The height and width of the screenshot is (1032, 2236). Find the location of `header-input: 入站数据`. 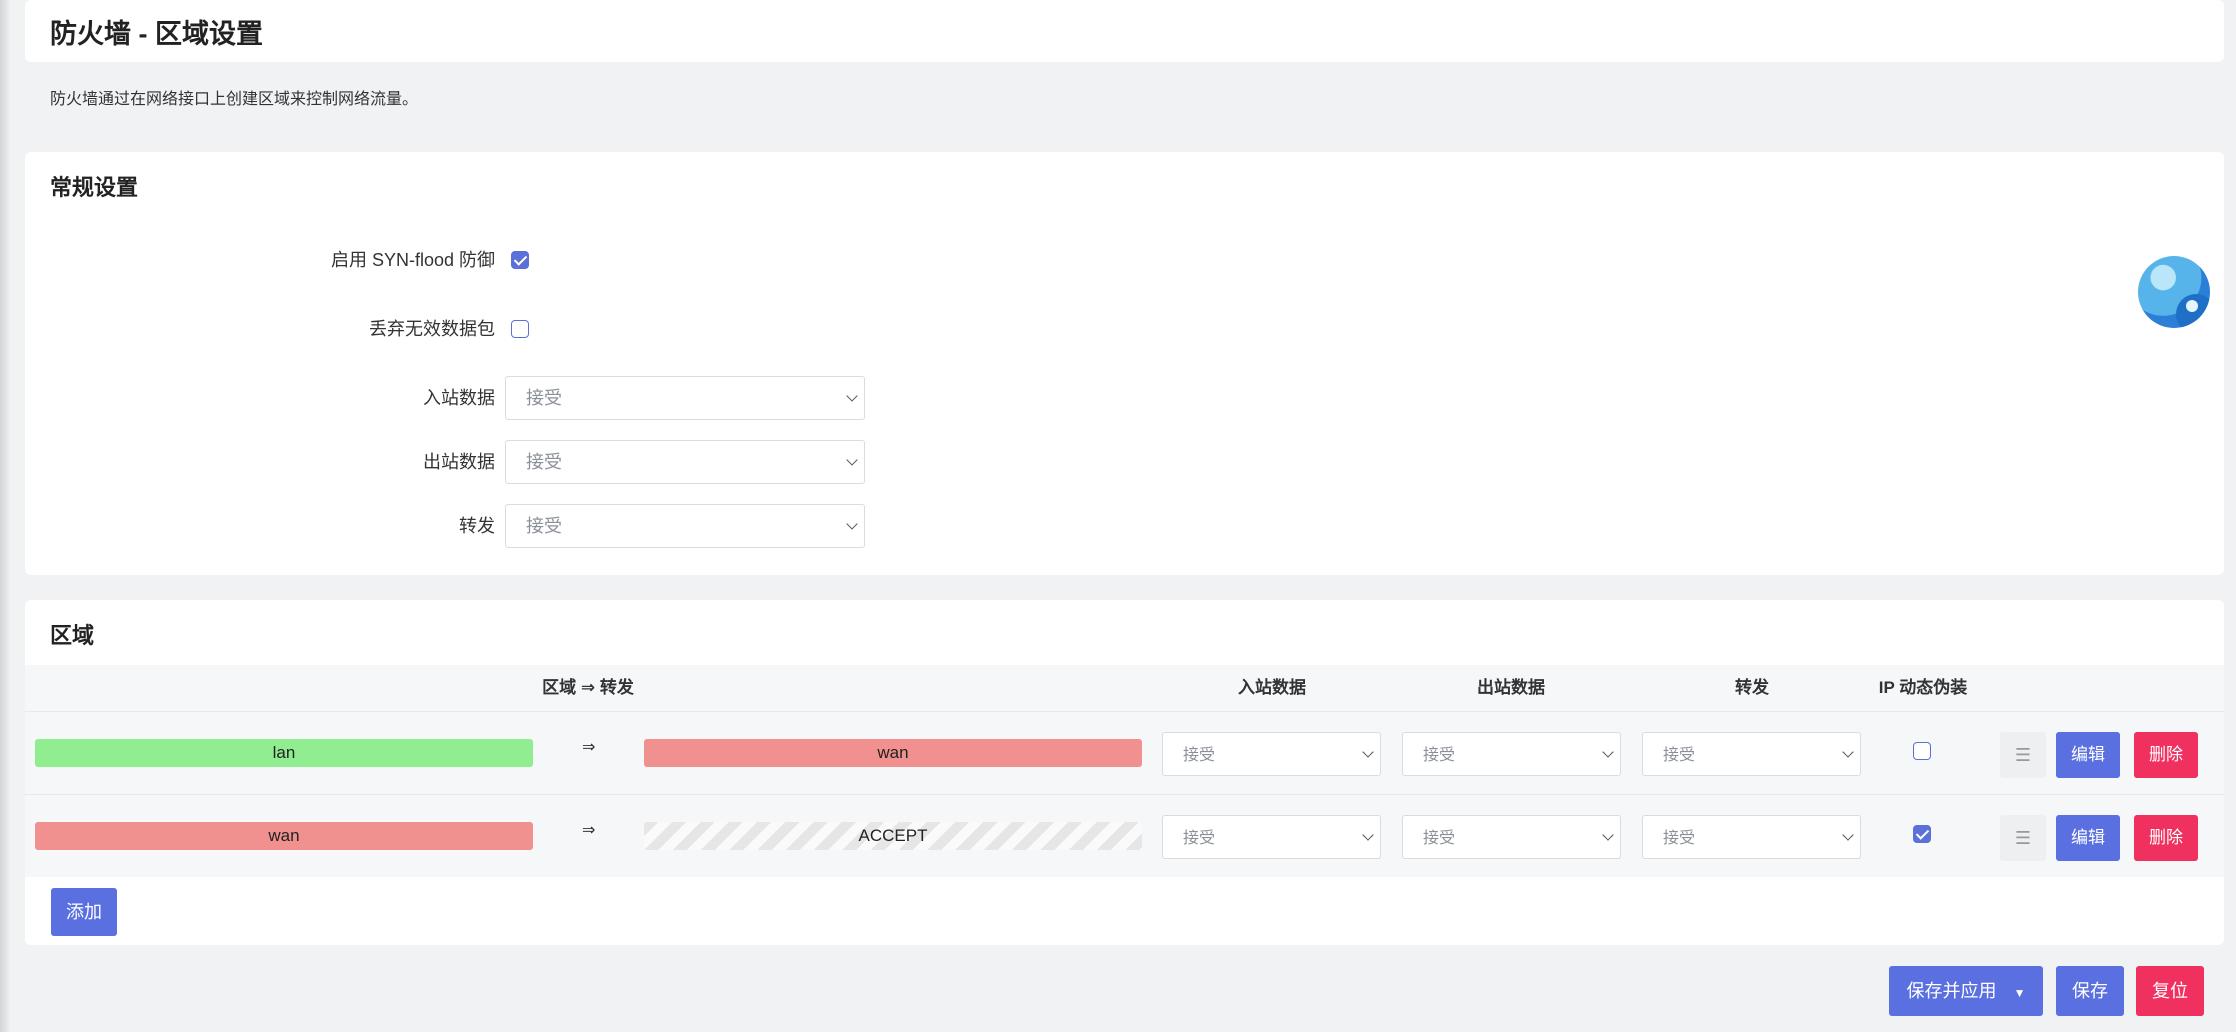

header-input: 入站数据 is located at coordinates (1272, 687).